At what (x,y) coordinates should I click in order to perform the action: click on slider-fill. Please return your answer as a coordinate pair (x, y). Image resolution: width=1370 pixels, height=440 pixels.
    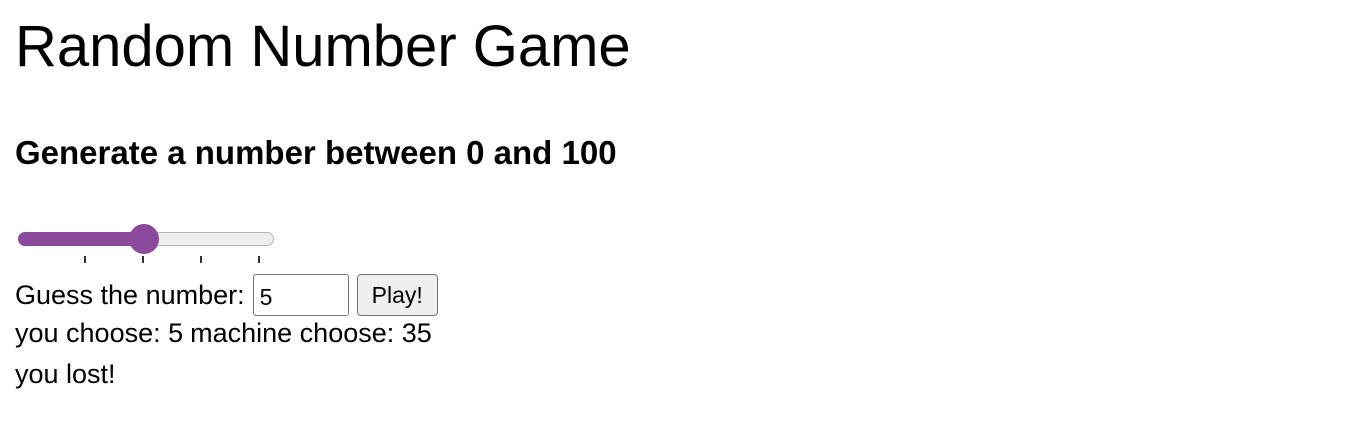
    Looking at the image, I should click on (81, 239).